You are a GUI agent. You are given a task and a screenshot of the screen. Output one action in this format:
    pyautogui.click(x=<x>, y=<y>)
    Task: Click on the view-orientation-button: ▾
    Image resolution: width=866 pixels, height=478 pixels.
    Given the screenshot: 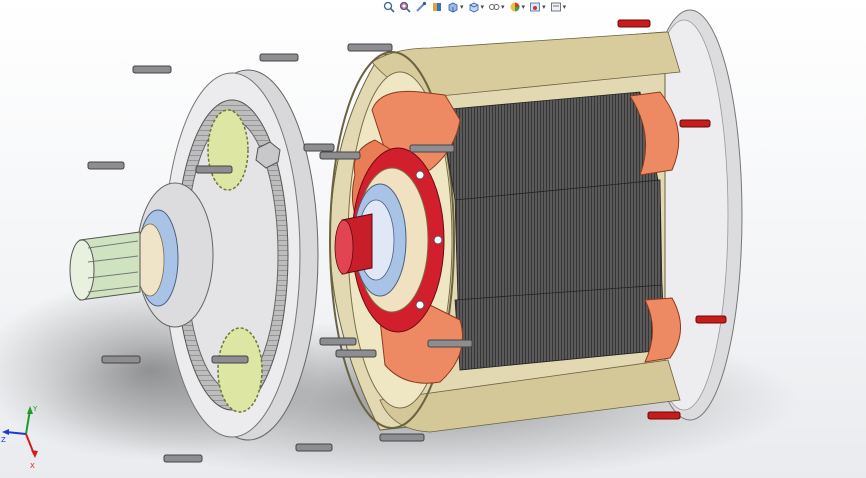 What is the action you would take?
    pyautogui.click(x=455, y=7)
    